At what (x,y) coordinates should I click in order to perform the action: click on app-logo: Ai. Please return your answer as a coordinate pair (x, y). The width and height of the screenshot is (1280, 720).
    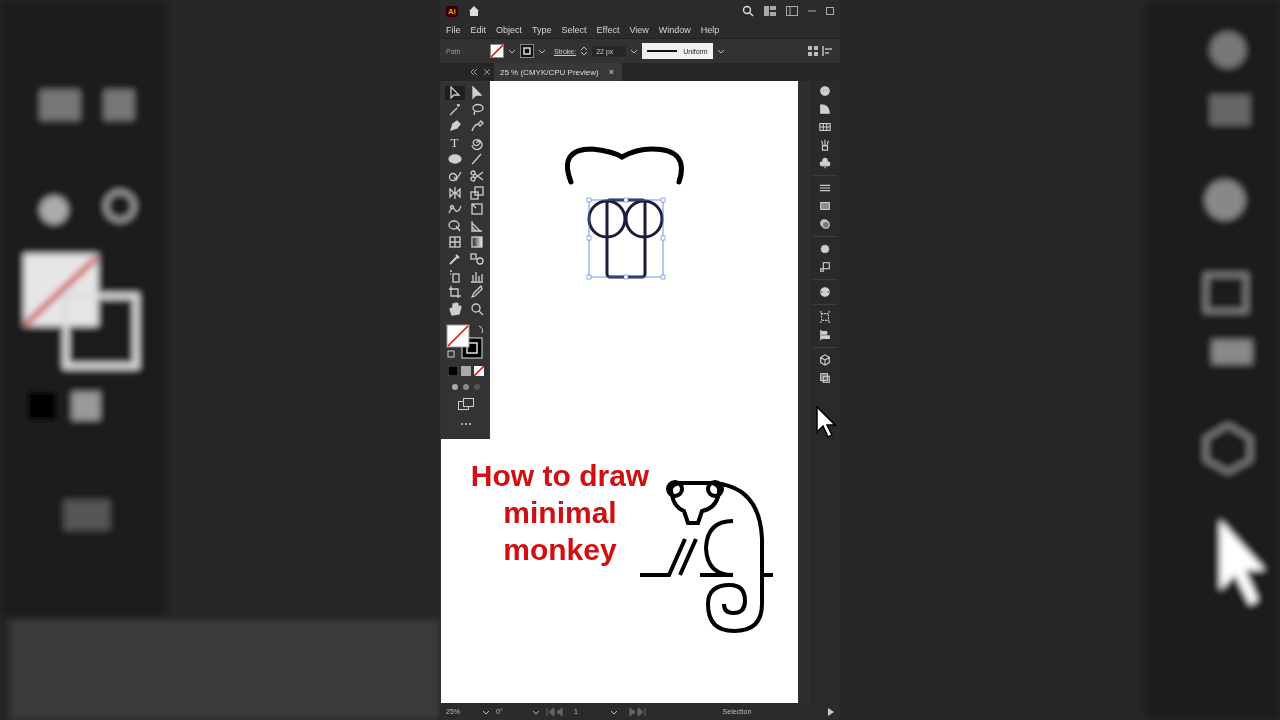
    Looking at the image, I should click on (452, 11).